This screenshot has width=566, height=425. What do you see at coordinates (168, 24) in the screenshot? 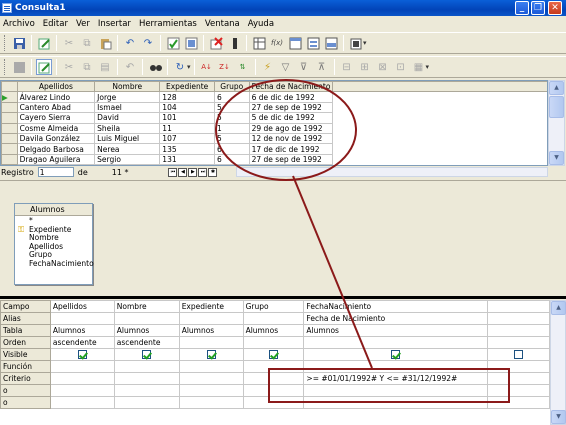
I see `menu-herramientas: Herramientas` at bounding box center [168, 24].